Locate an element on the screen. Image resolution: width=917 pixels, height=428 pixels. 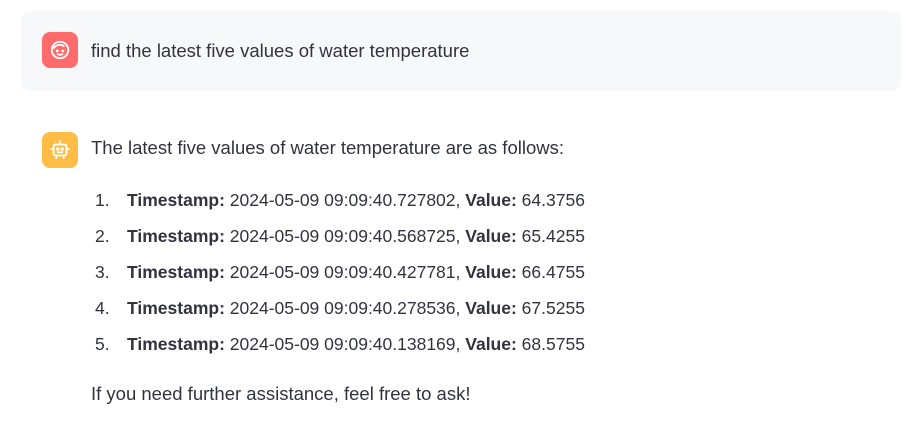
timestamp-value: 2024-05-09 09:09:40.568725, is located at coordinates (345, 236).